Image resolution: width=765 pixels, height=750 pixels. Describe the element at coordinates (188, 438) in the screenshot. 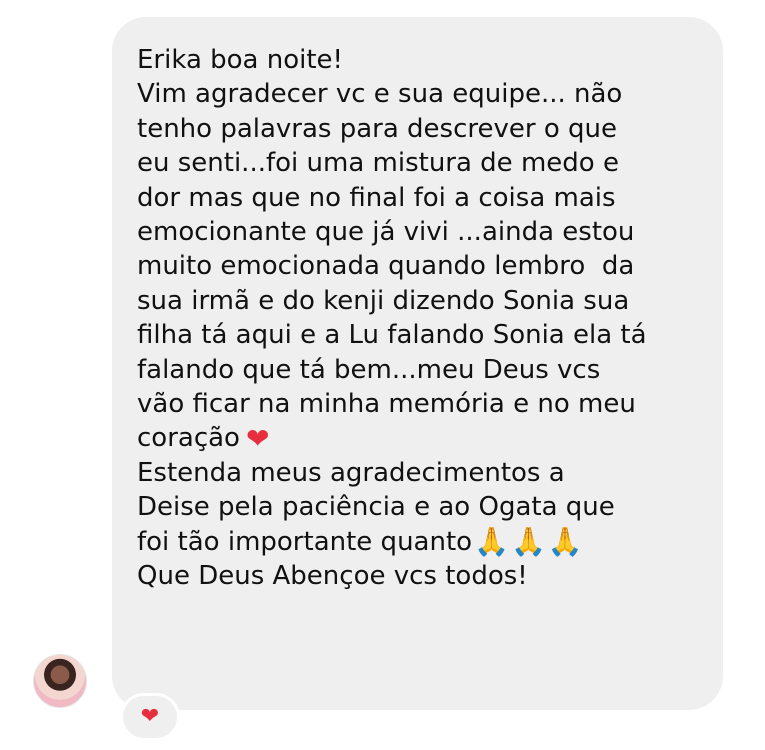

I see `message-line-text: coração` at that location.